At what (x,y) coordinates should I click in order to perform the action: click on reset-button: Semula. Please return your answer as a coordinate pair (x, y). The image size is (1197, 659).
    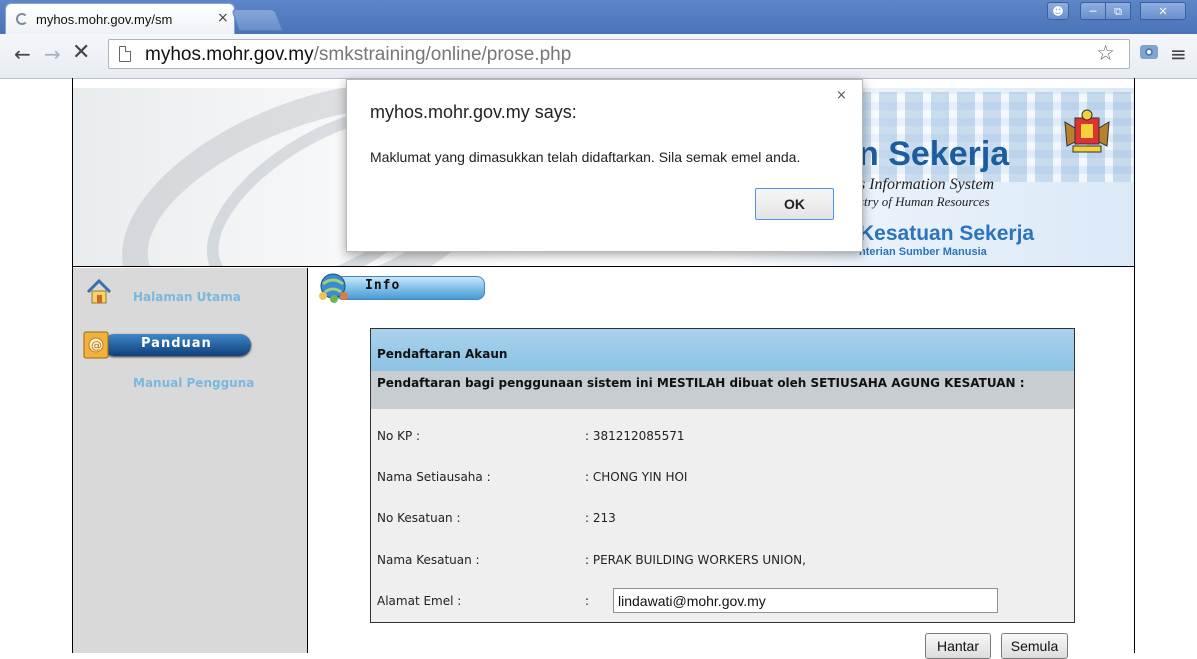
    Looking at the image, I should click on (1034, 646).